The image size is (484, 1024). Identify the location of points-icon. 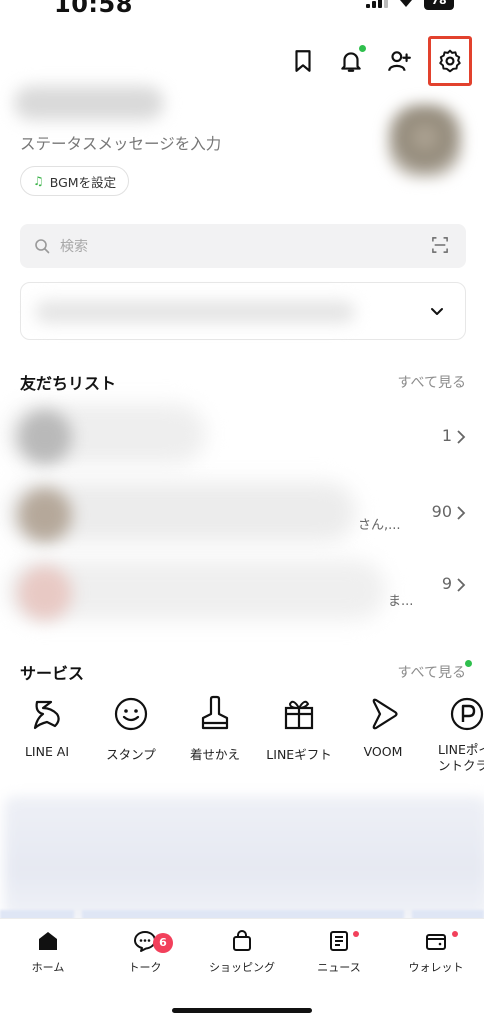
(467, 714).